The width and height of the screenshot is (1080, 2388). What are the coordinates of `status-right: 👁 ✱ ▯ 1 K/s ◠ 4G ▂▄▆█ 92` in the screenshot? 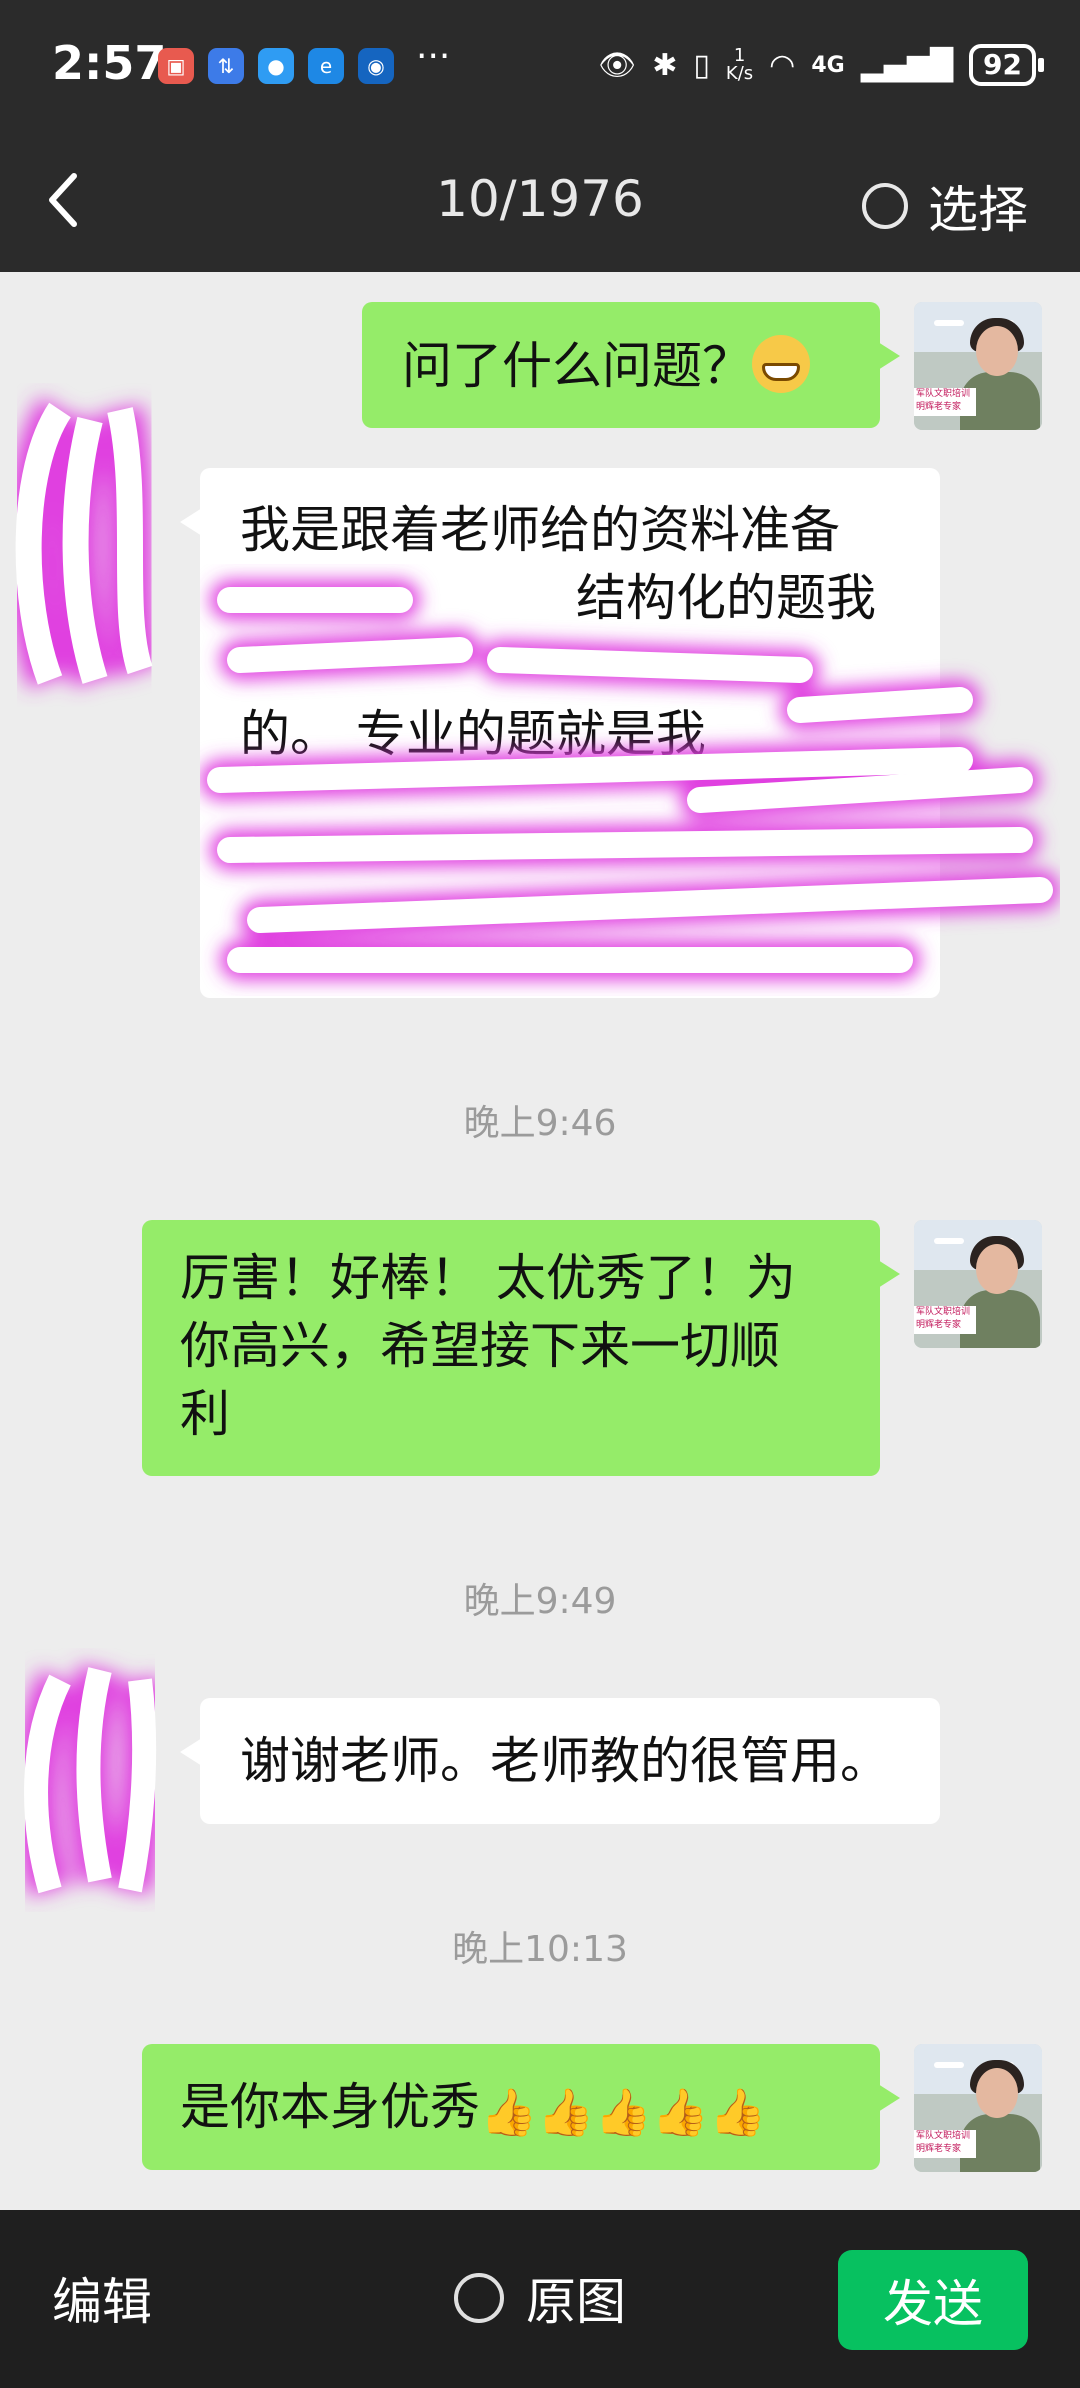 It's located at (821, 65).